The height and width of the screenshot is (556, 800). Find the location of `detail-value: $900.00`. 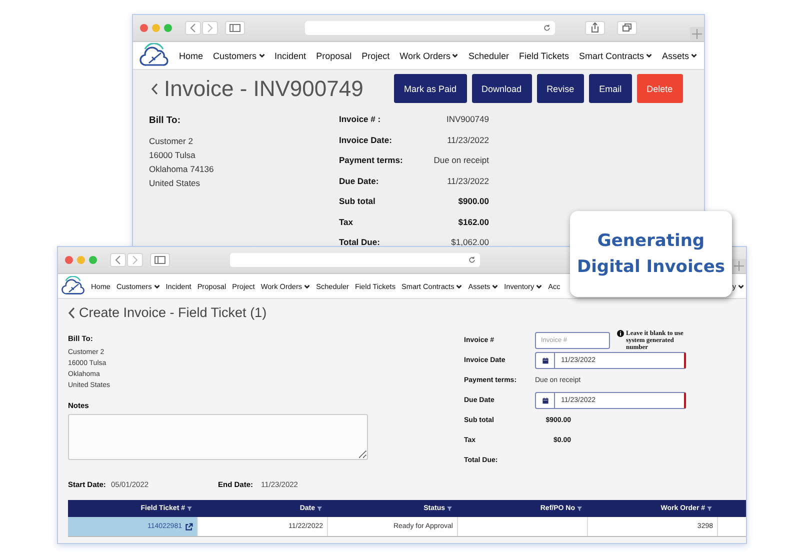

detail-value: $900.00 is located at coordinates (473, 201).